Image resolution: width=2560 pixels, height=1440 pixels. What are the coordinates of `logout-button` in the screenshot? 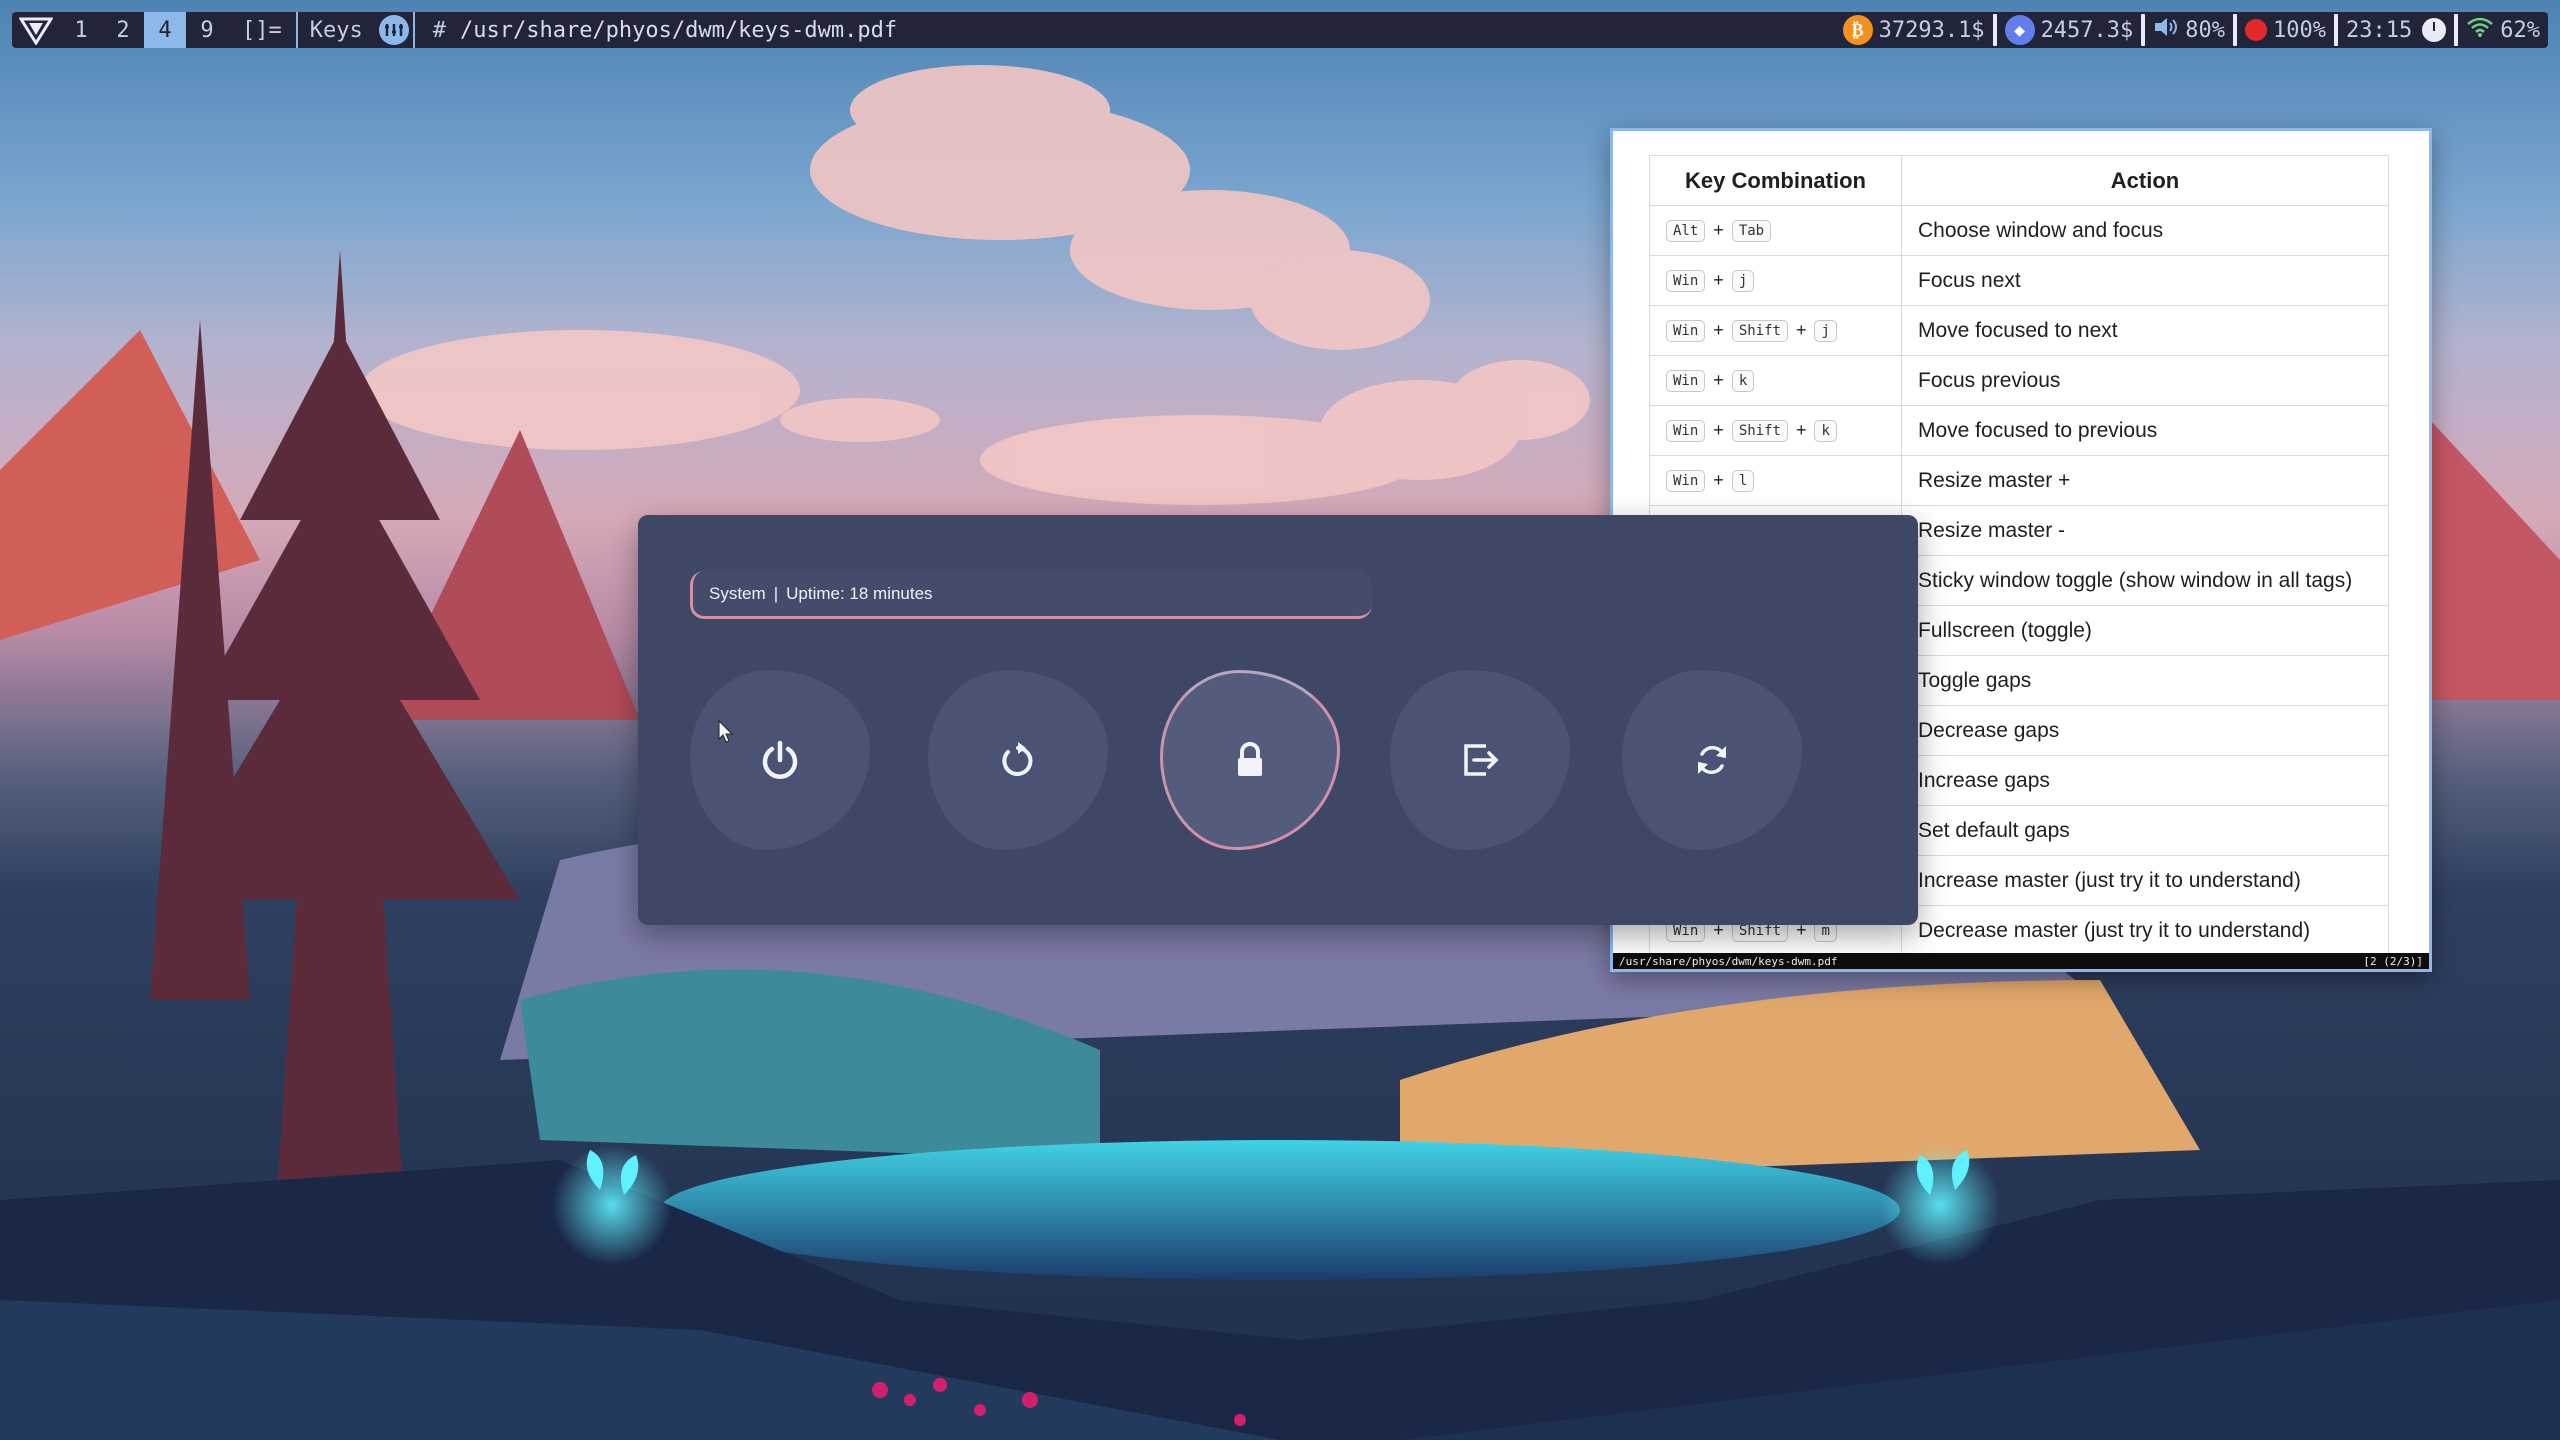 It's located at (1480, 760).